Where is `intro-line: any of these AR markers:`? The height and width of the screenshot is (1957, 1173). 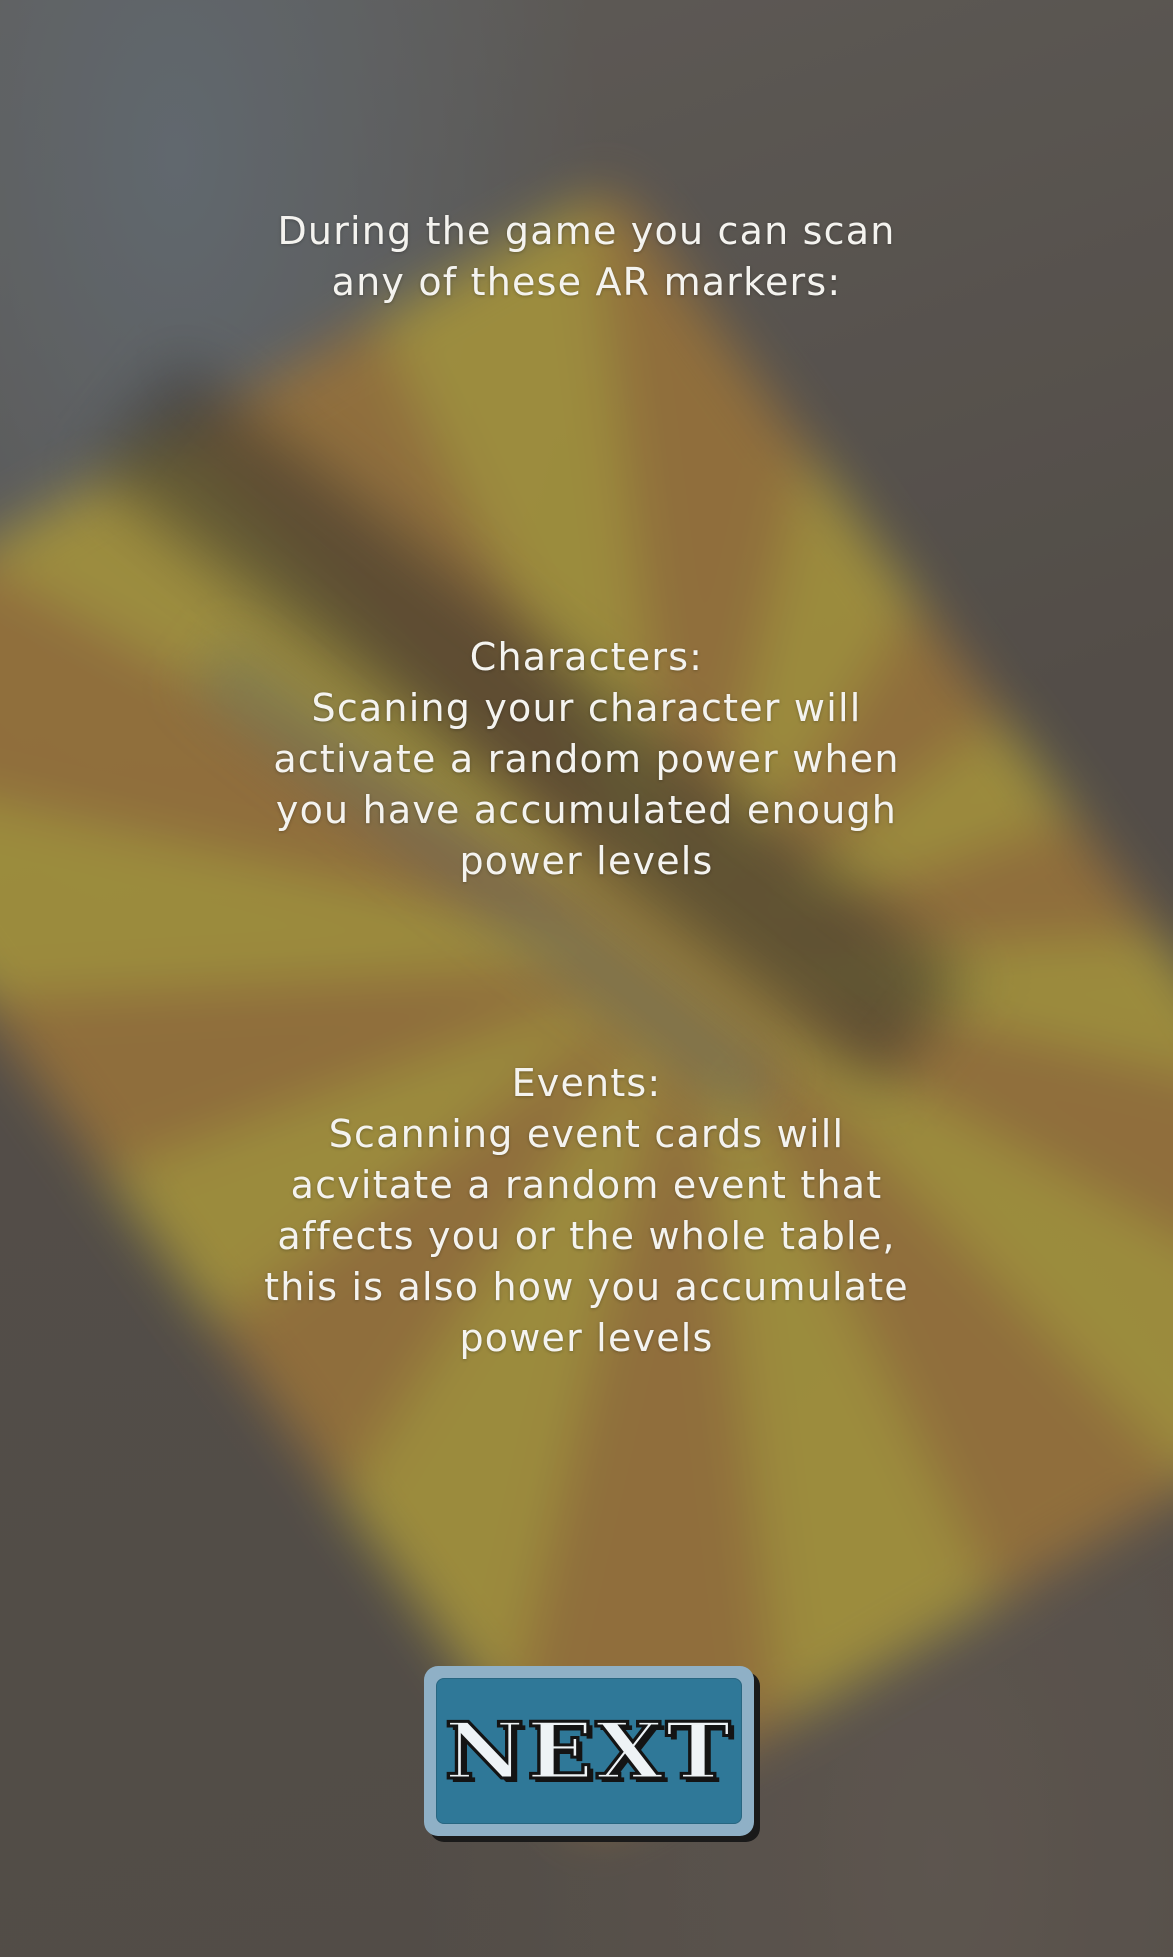 intro-line: any of these AR markers: is located at coordinates (586, 282).